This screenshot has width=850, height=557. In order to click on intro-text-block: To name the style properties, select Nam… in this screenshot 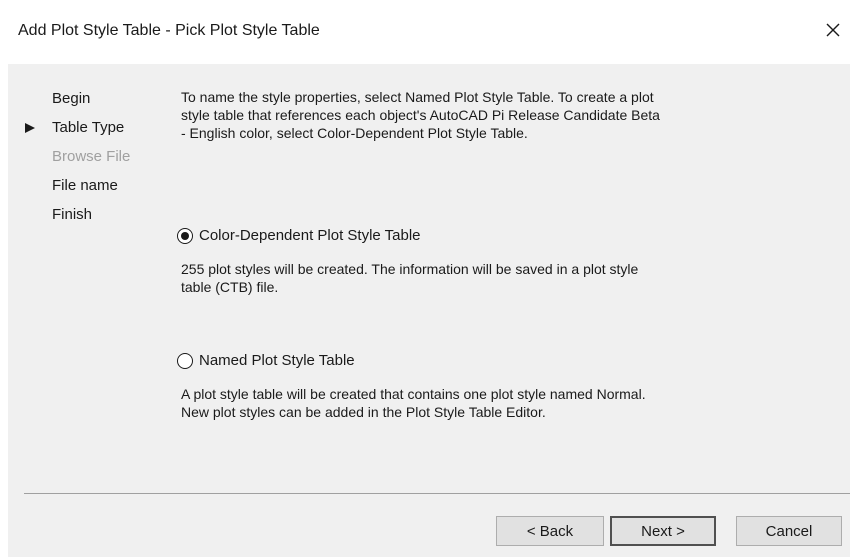, I will do `click(421, 115)`.